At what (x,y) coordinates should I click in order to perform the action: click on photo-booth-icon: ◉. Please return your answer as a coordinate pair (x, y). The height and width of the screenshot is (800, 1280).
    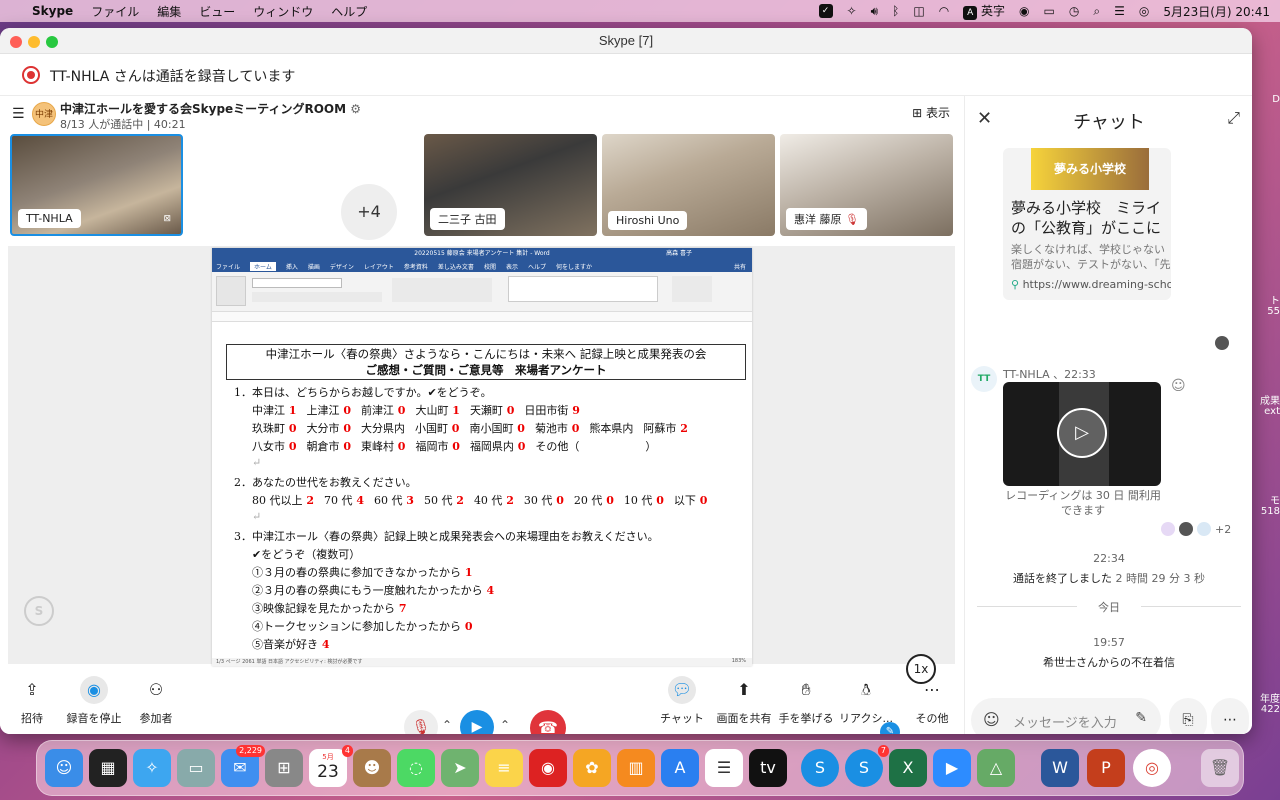
    Looking at the image, I should click on (548, 768).